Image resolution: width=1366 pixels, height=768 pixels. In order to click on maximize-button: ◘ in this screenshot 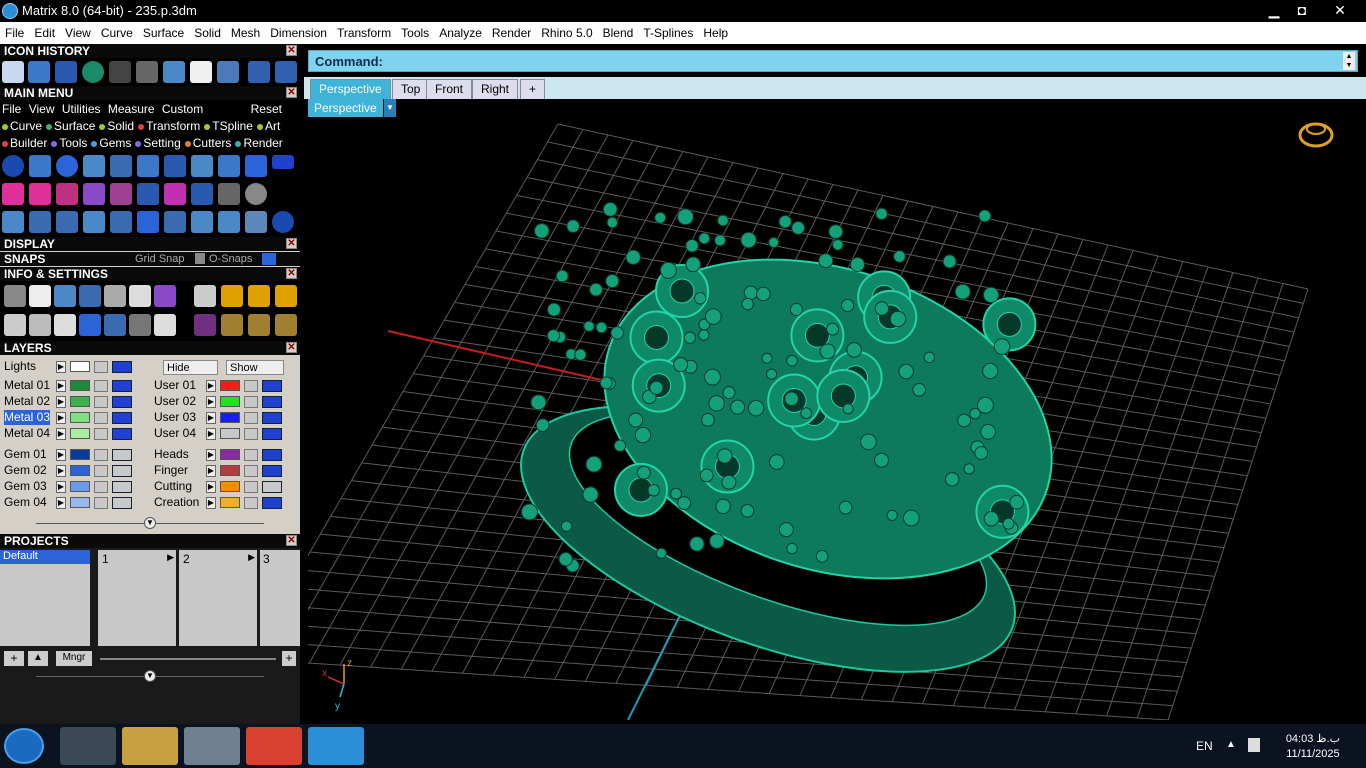, I will do `click(1302, 10)`.